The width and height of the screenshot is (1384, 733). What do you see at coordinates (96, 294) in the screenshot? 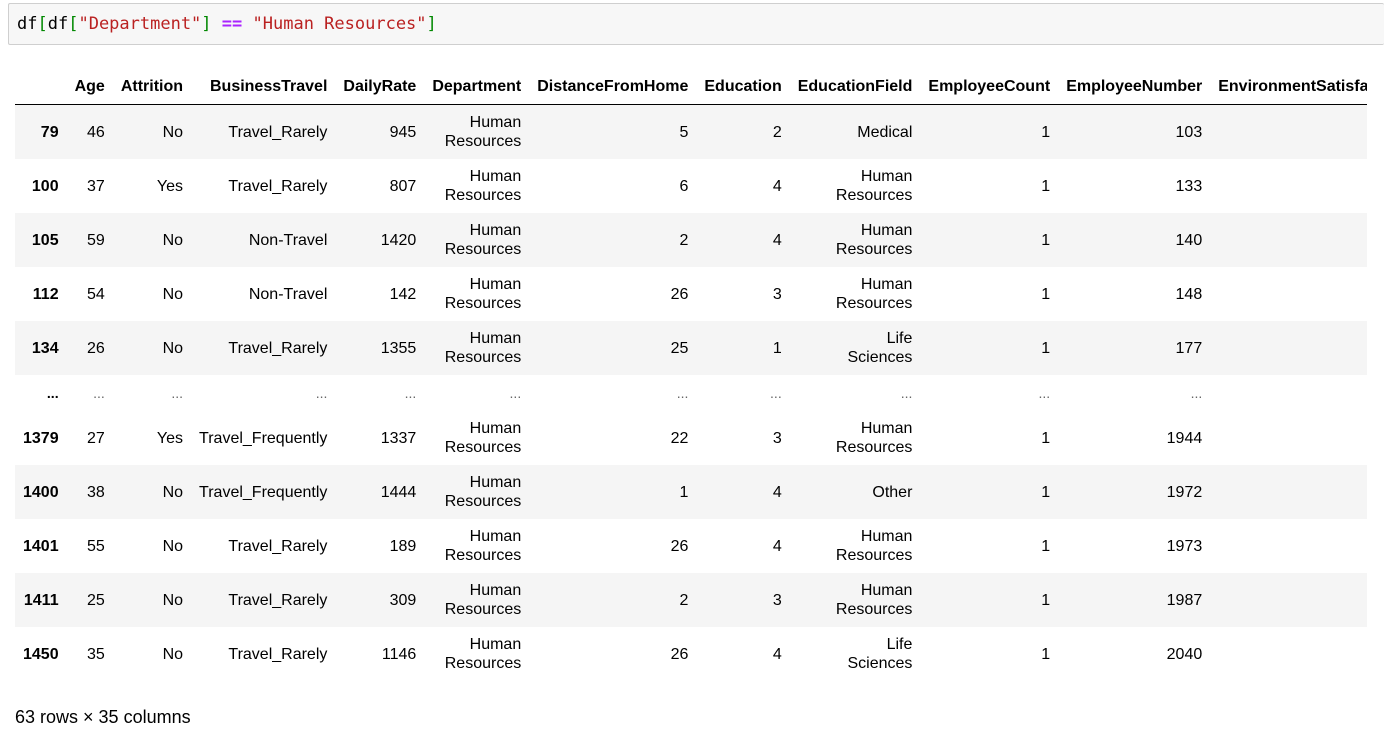
I see `table-cell: 54` at bounding box center [96, 294].